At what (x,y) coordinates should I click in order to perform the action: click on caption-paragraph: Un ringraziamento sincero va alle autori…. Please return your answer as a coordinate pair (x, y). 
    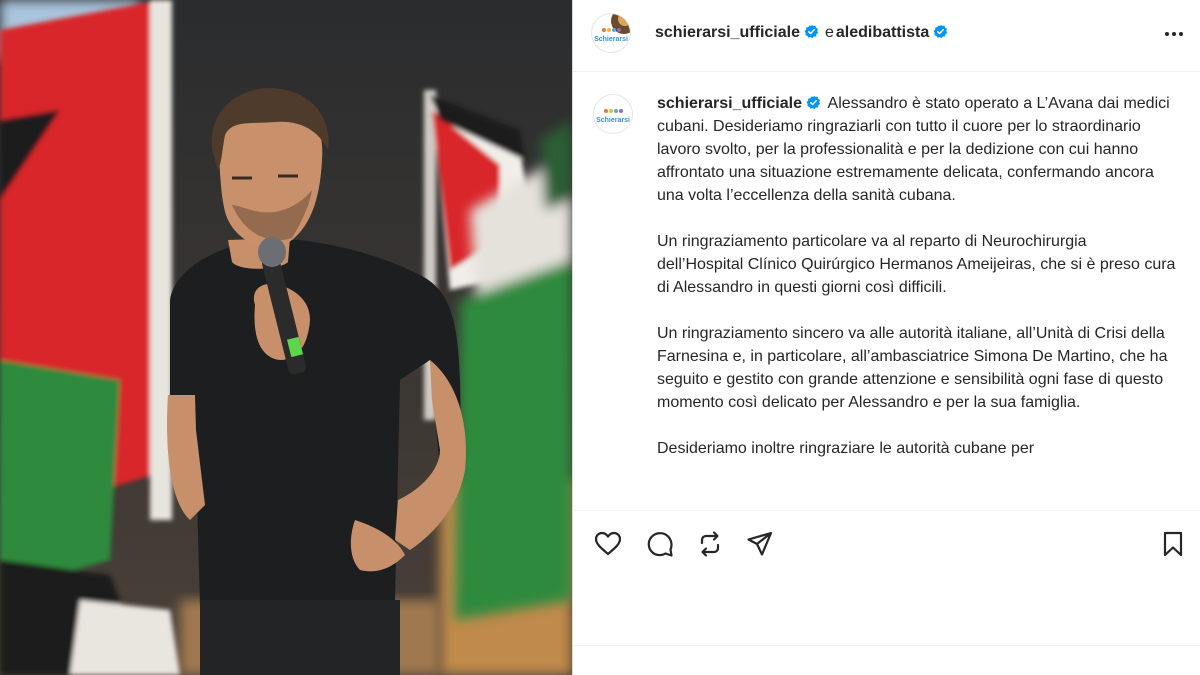
    Looking at the image, I should click on (912, 368).